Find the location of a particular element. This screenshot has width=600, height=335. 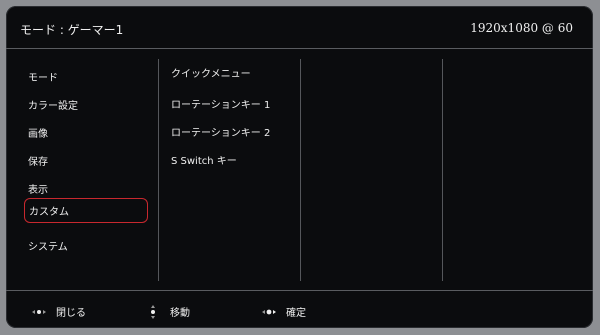

sidebar-item-mode: モード is located at coordinates (86, 76).